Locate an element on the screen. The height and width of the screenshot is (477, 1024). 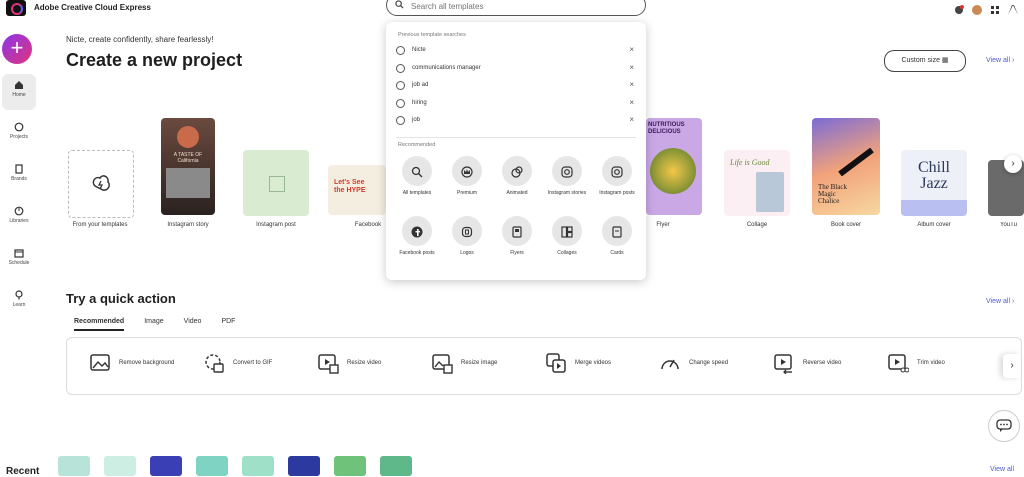
quick-action-merge-videos: Merge videos is located at coordinates (590, 363).